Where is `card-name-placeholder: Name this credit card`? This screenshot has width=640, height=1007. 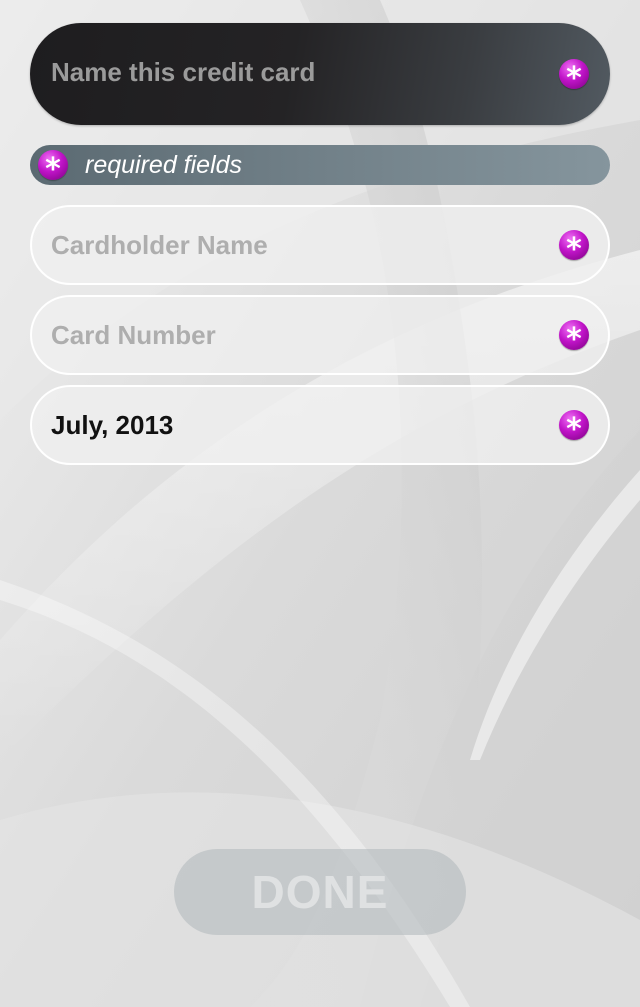
card-name-placeholder: Name this credit card is located at coordinates (183, 72).